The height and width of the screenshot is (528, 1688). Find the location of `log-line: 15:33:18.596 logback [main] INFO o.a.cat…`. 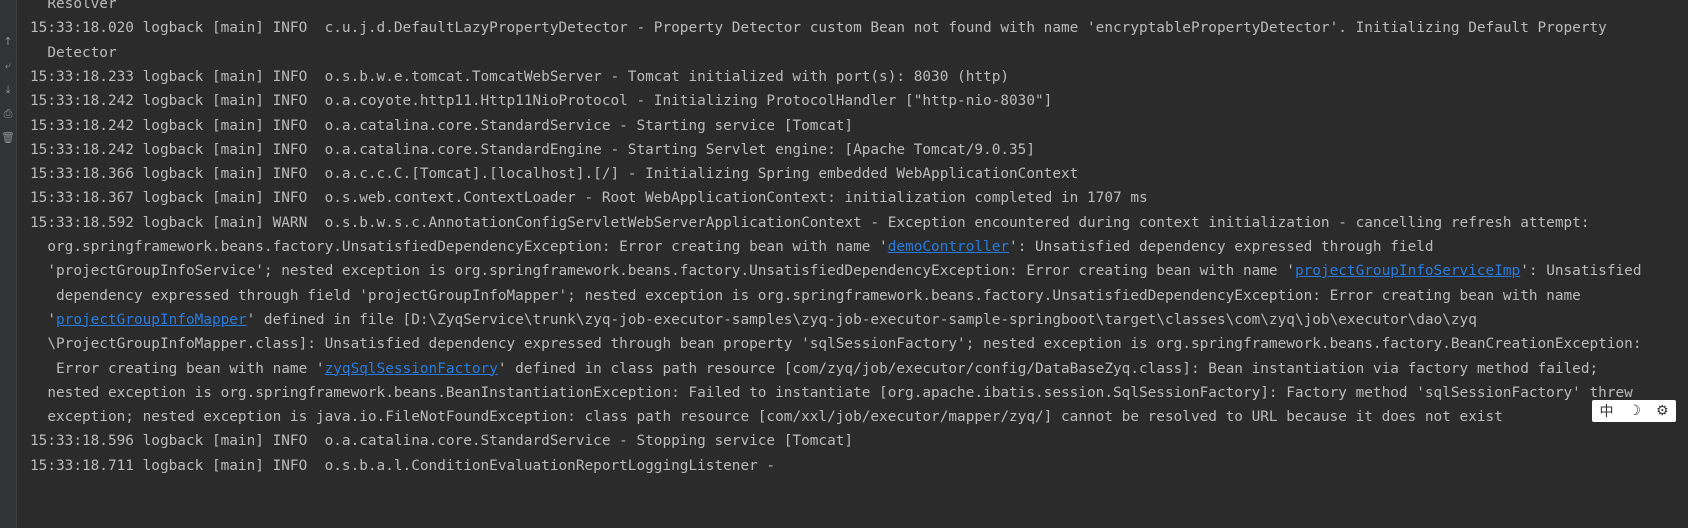

log-line: 15:33:18.596 logback [main] INFO o.a.cat… is located at coordinates (442, 441).